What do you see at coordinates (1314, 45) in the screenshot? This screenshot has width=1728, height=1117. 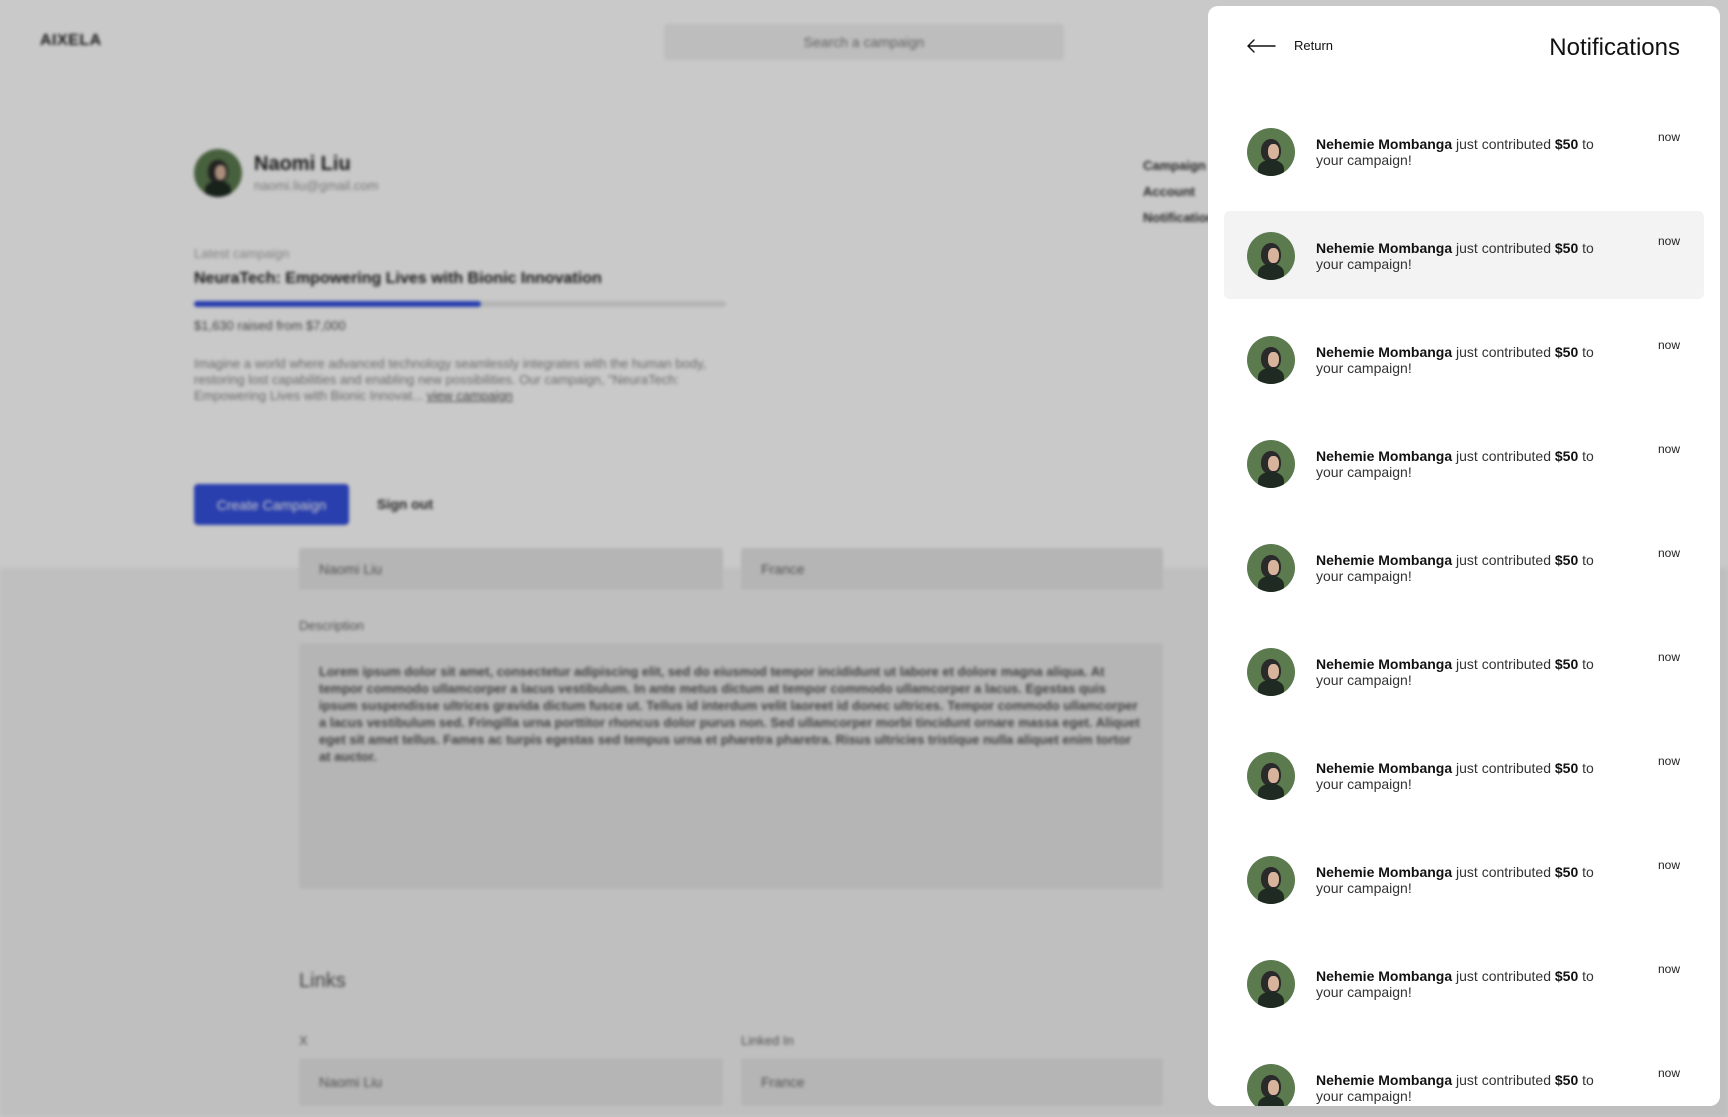 I see `return-label: Return` at bounding box center [1314, 45].